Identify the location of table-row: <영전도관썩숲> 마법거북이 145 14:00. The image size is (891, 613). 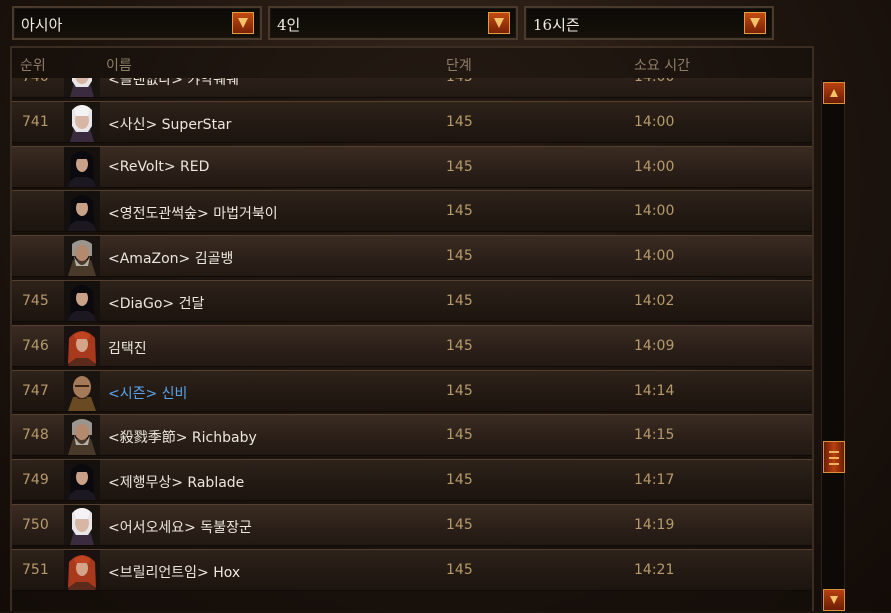
(412, 211).